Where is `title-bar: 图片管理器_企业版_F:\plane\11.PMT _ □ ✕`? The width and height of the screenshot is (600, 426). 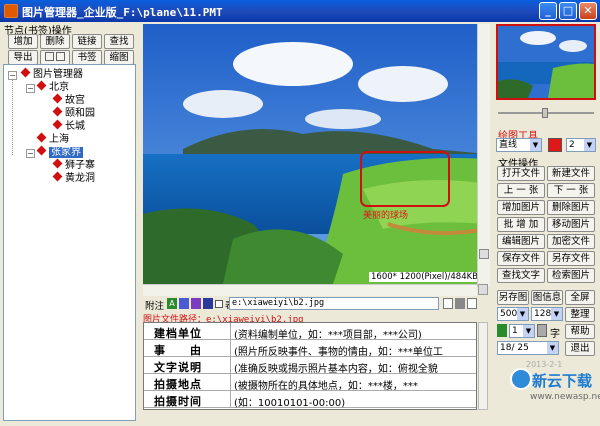 title-bar: 图片管理器_企业版_F:\plane\11.PMT _ □ ✕ is located at coordinates (300, 11).